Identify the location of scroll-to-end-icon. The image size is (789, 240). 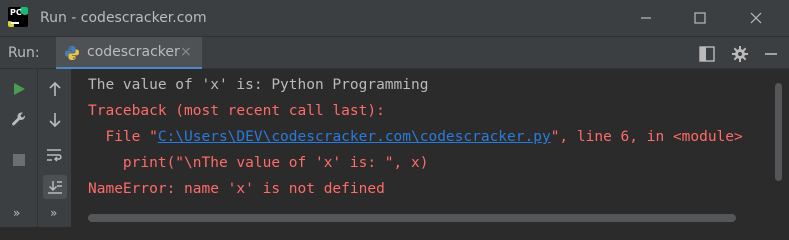
(55, 187).